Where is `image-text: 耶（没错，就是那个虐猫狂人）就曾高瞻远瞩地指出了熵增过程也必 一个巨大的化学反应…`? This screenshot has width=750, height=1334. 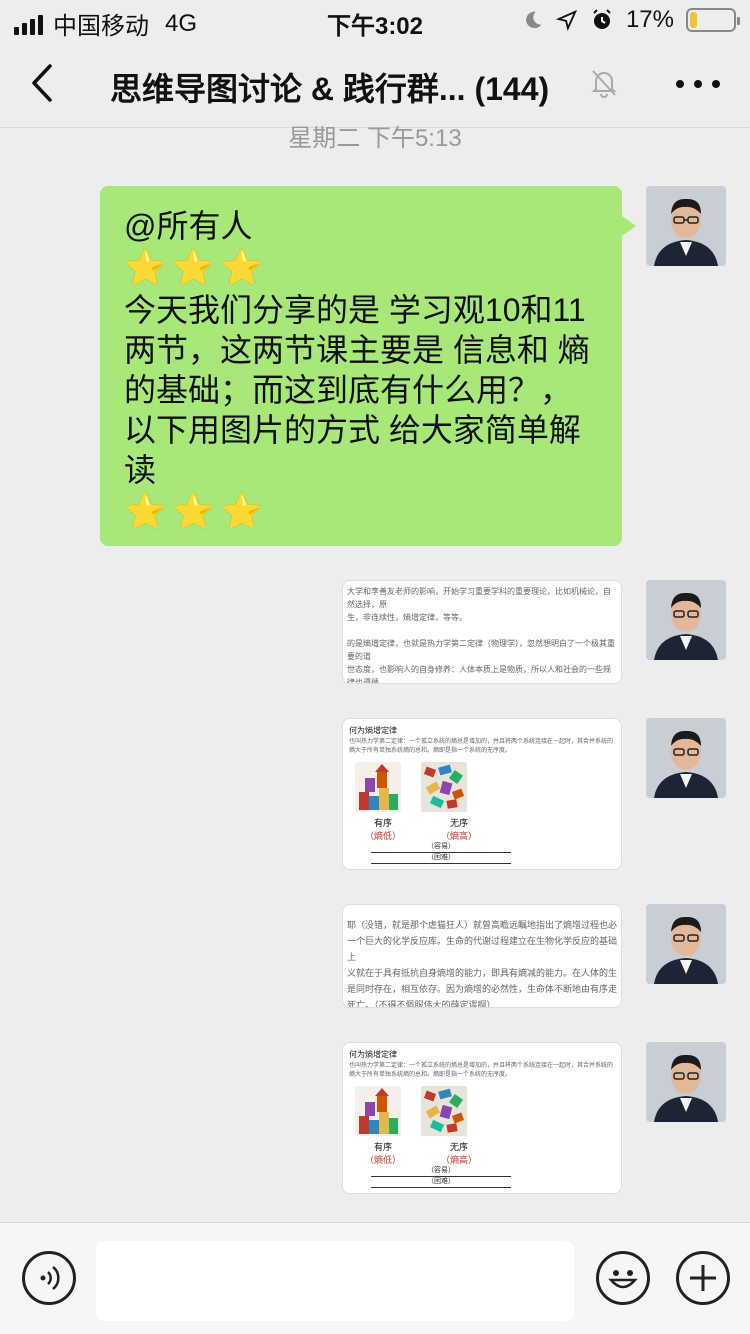 image-text: 耶（没错，就是那个虐猫狂人）就曾高瞻远瞩地指出了熵增过程也必 一个巨大的化学反应… is located at coordinates (482, 964).